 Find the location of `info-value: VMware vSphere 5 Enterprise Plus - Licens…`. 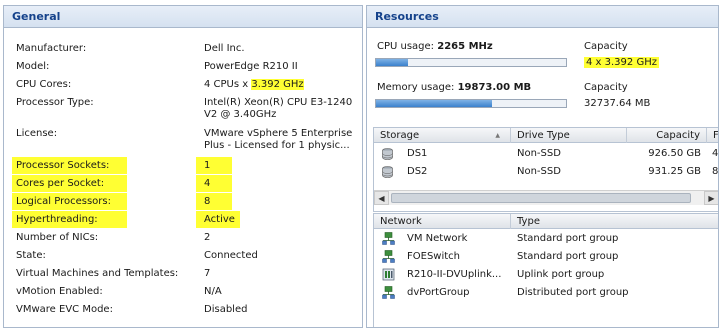

info-value: VMware vSphere 5 Enterprise Plus - Licens… is located at coordinates (278, 140).